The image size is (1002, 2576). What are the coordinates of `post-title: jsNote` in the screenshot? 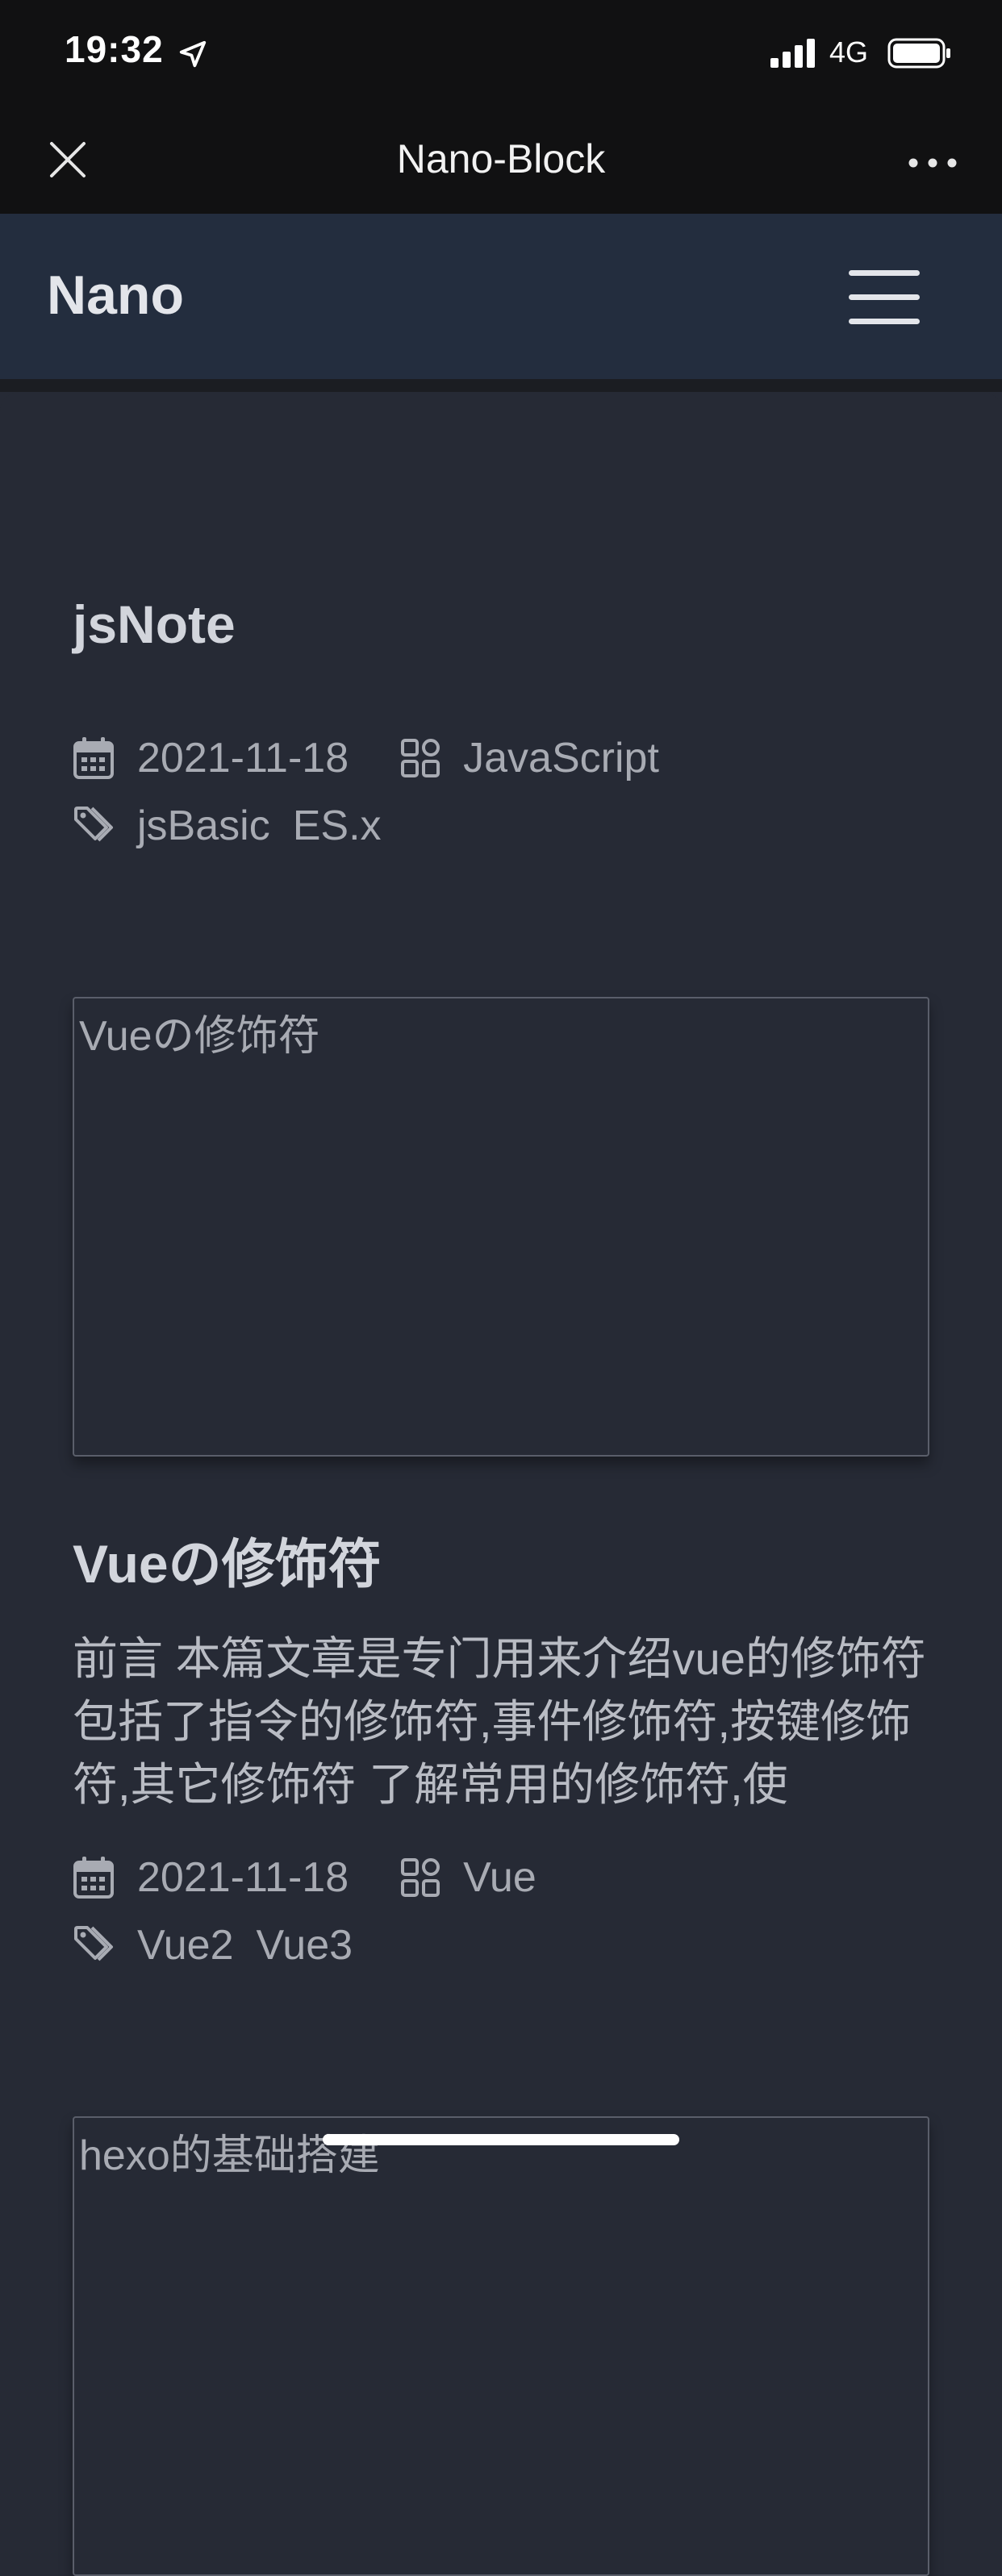 It's located at (154, 624).